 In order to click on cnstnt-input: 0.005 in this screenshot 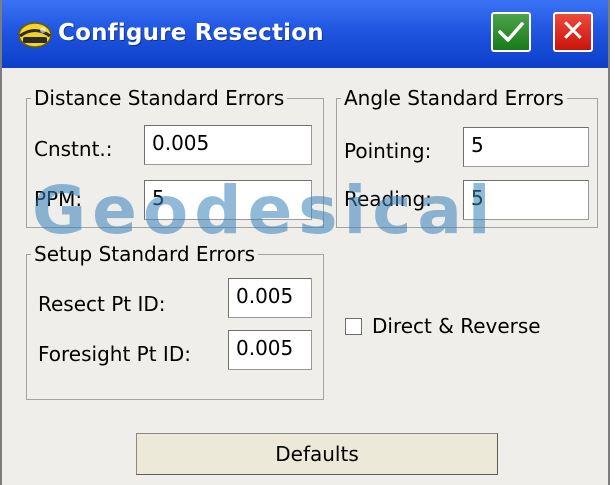, I will do `click(228, 145)`.